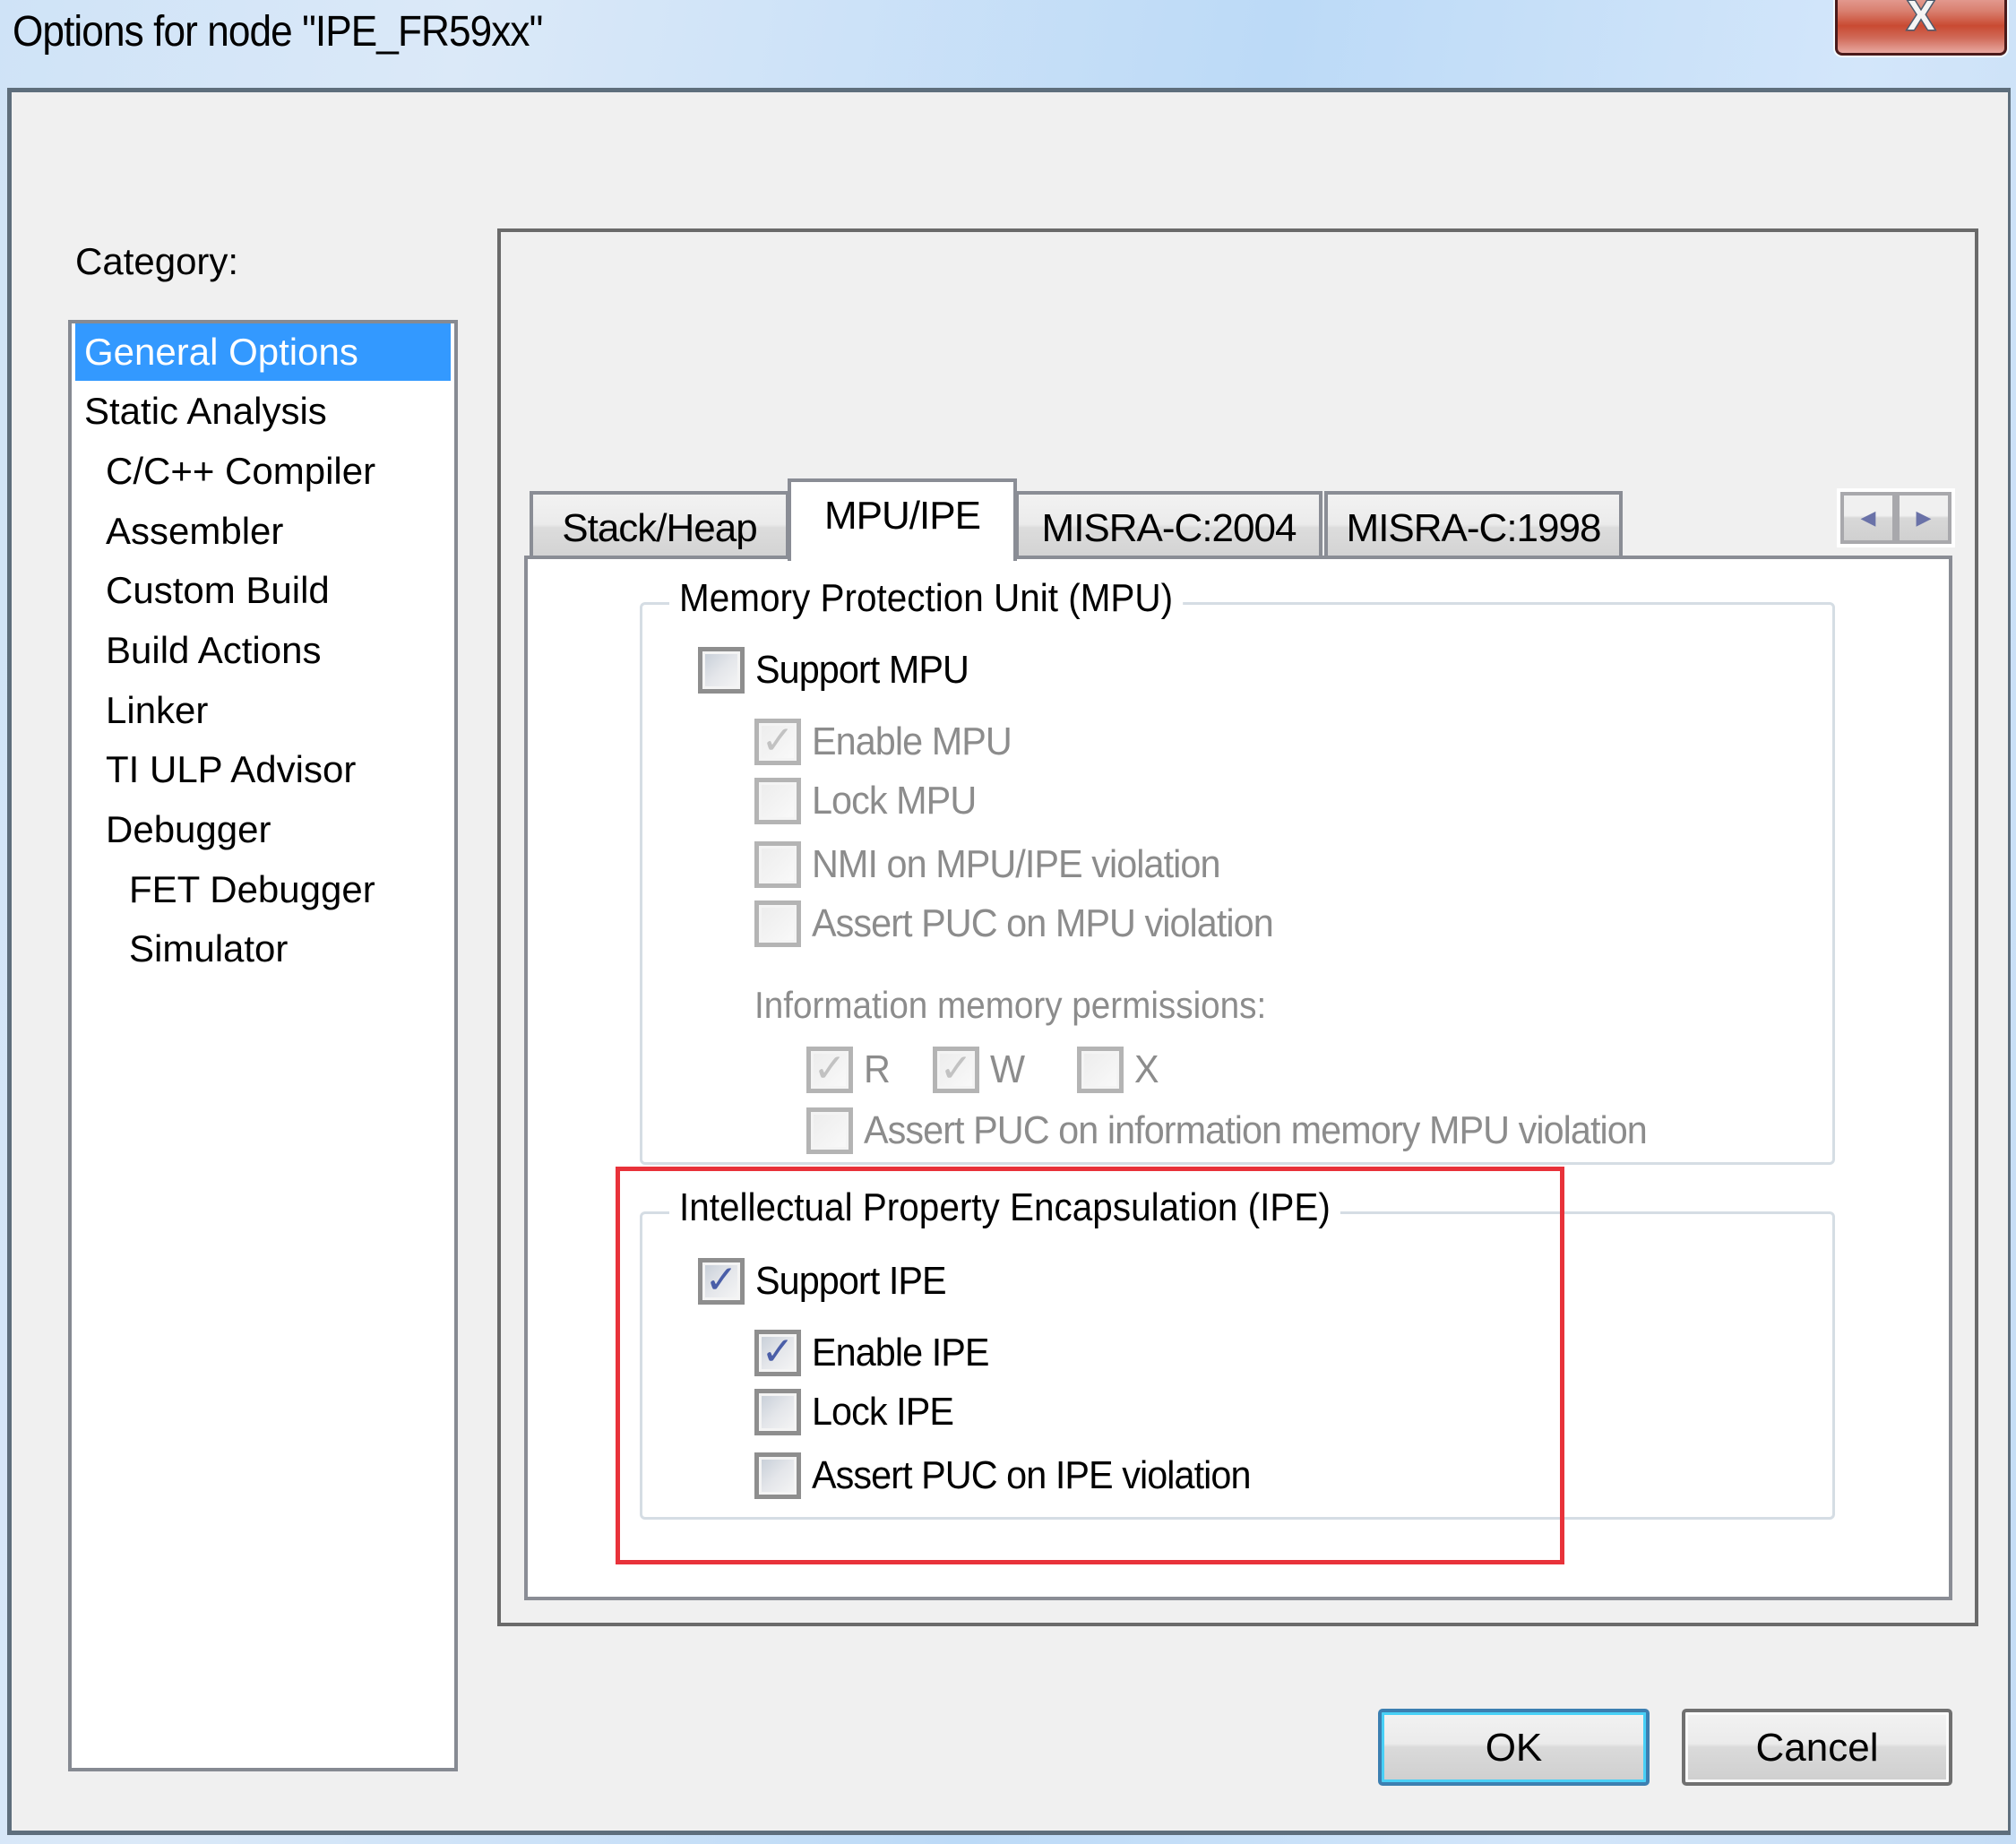 The height and width of the screenshot is (1844, 2016). I want to click on perm-x-checkbox-row: X, so click(1118, 1070).